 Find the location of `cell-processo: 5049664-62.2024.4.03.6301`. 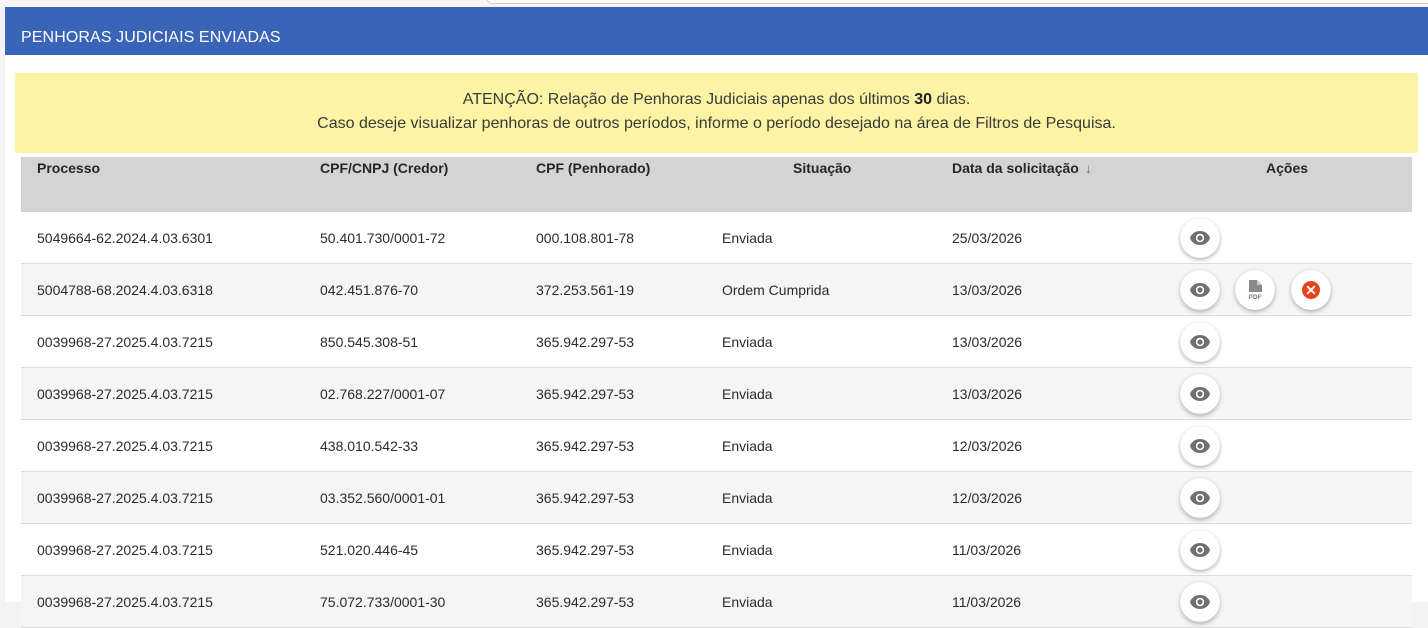

cell-processo: 5049664-62.2024.4.03.6301 is located at coordinates (125, 238).